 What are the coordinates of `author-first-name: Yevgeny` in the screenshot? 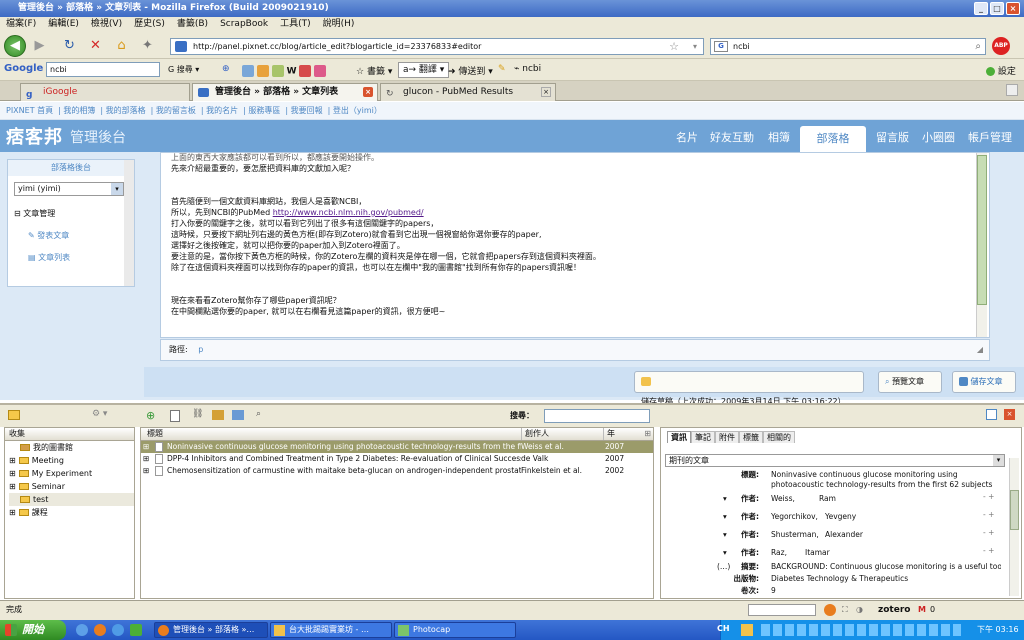 It's located at (840, 517).